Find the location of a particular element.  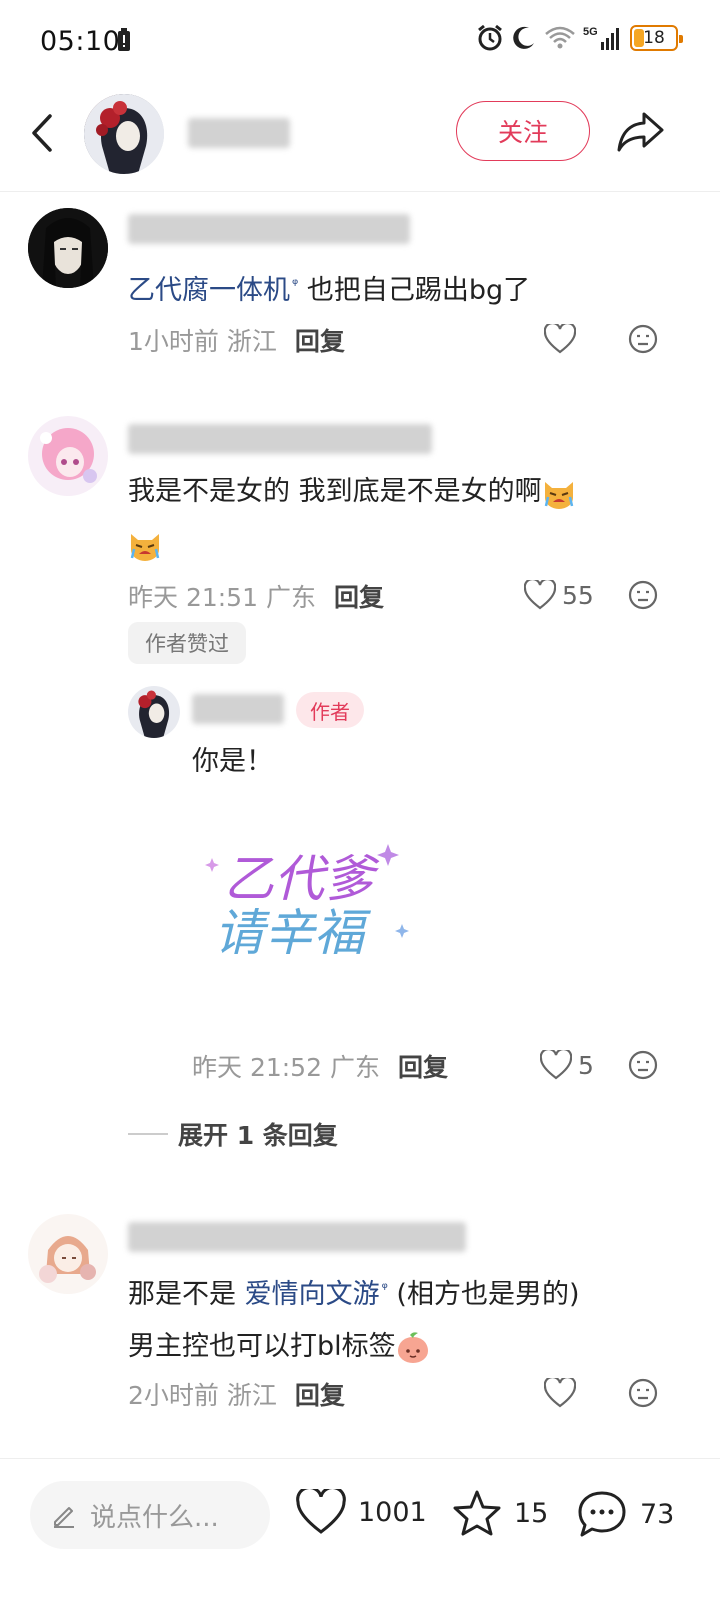

topic-link: 爱情向文游 is located at coordinates (312, 1294).